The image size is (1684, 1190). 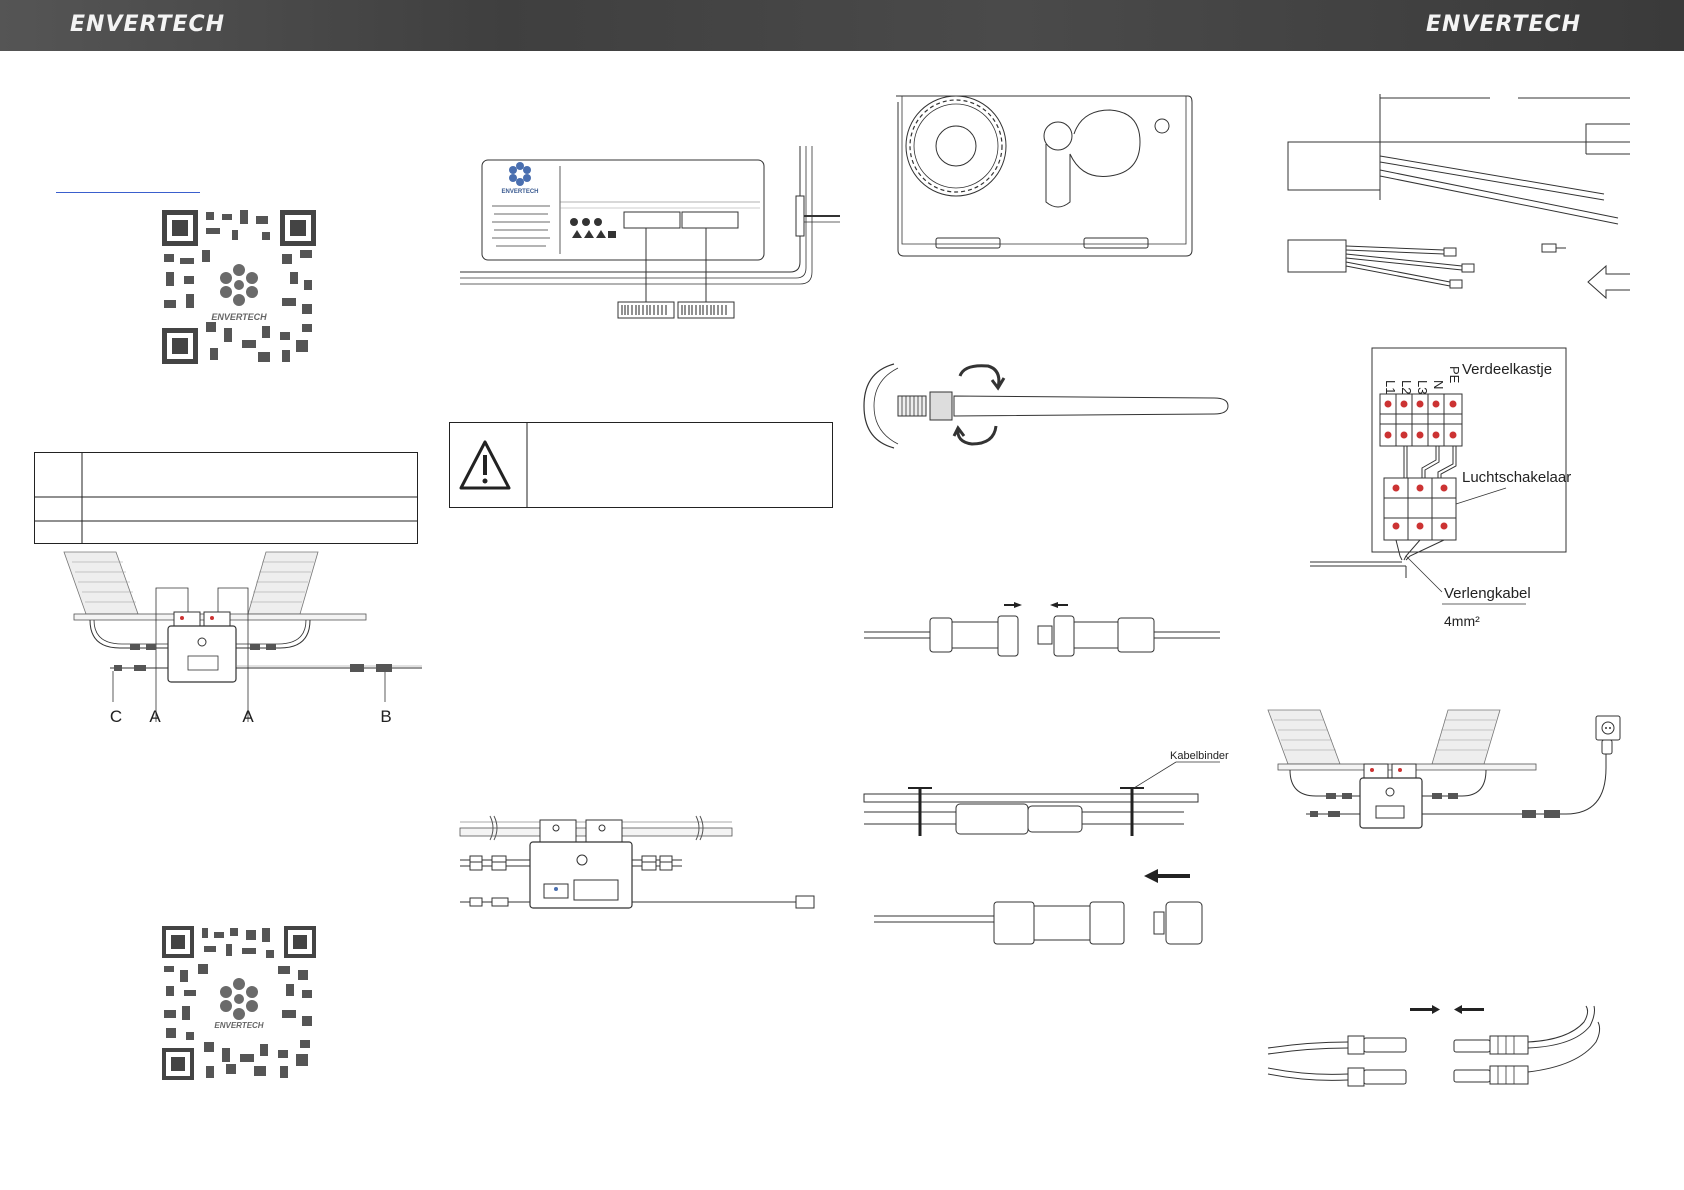 I want to click on warning-box, so click(x=641, y=465).